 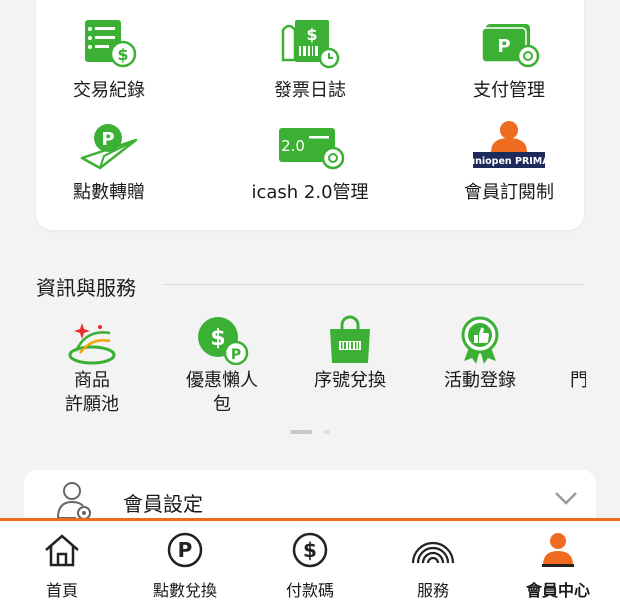 I want to click on tab-home: 首頁, so click(x=62, y=566).